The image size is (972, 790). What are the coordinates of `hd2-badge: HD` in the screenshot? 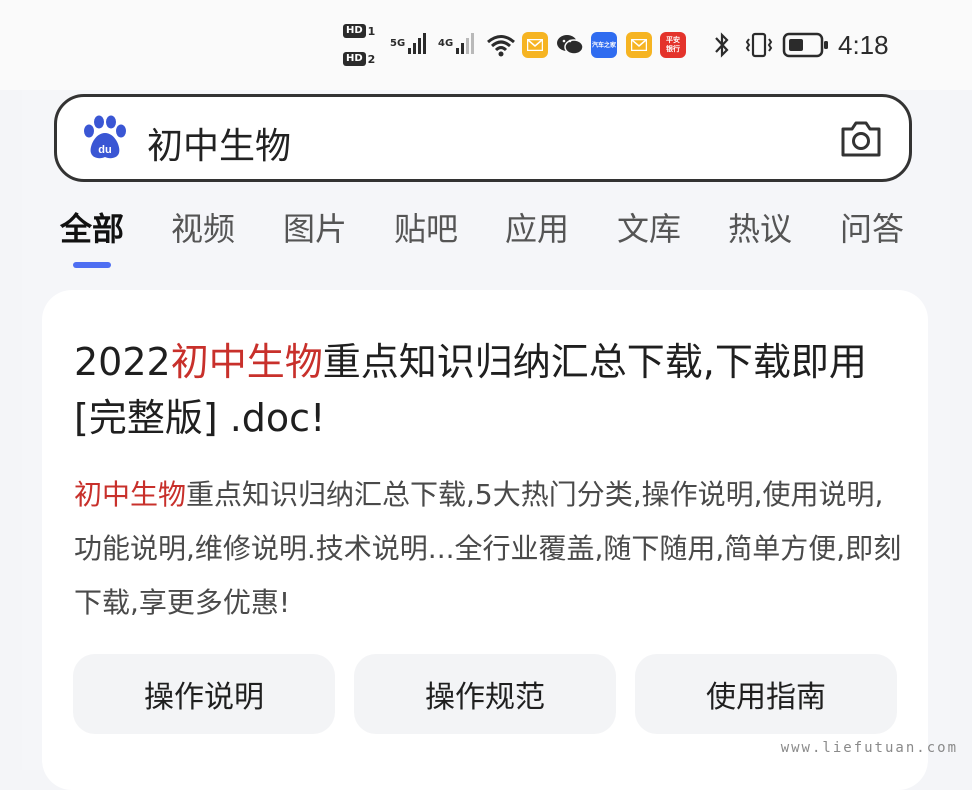 It's located at (354, 59).